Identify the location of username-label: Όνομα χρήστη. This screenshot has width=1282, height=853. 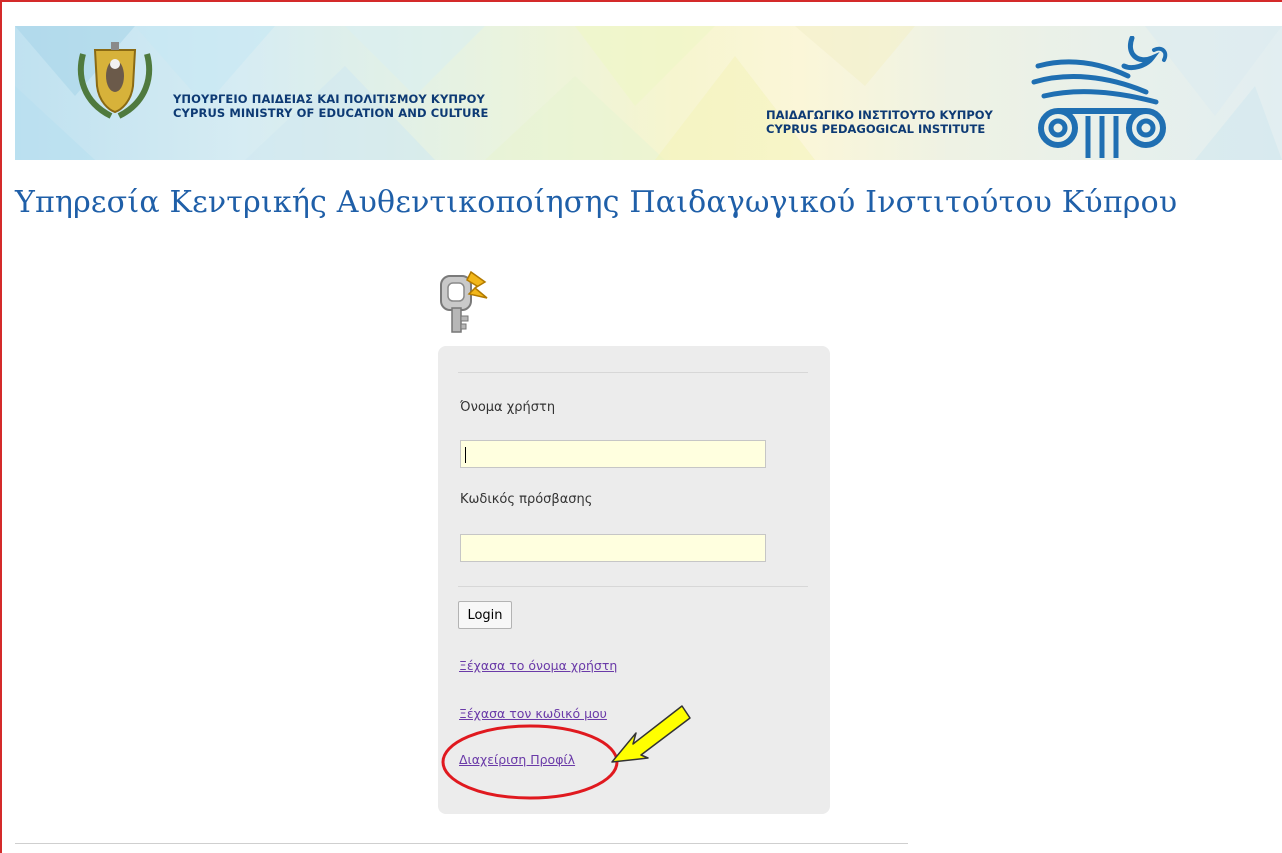
(508, 407).